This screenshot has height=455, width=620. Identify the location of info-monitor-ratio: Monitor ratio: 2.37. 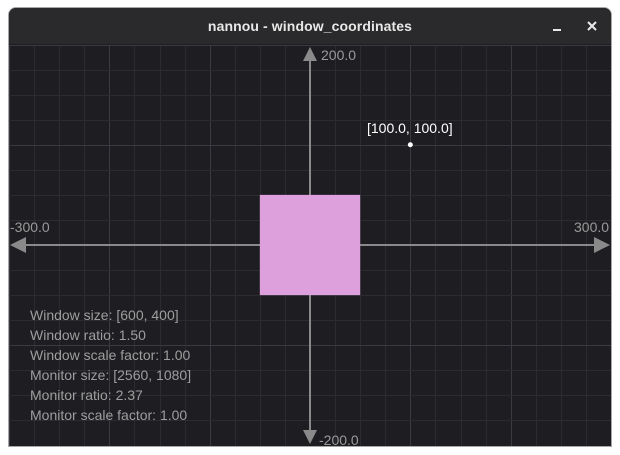
(86, 395).